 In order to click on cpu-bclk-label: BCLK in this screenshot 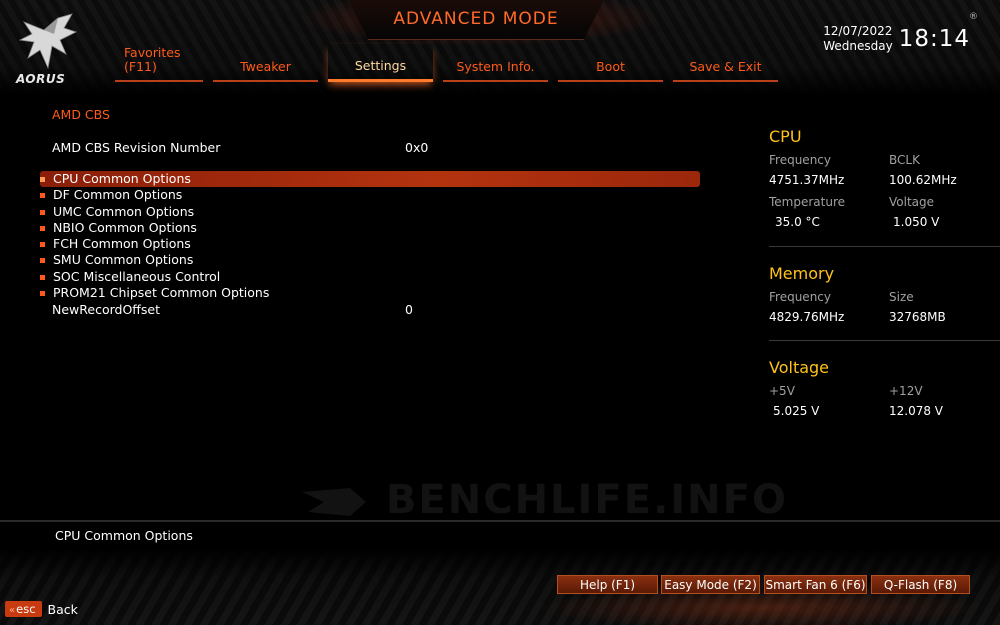, I will do `click(904, 160)`.